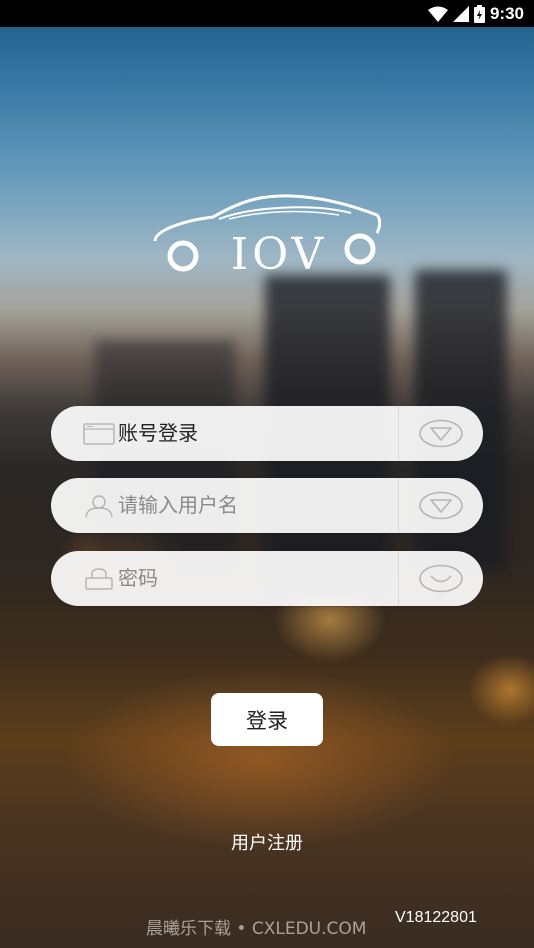 The height and width of the screenshot is (948, 534). Describe the element at coordinates (267, 719) in the screenshot. I see `login-button: 登录` at that location.